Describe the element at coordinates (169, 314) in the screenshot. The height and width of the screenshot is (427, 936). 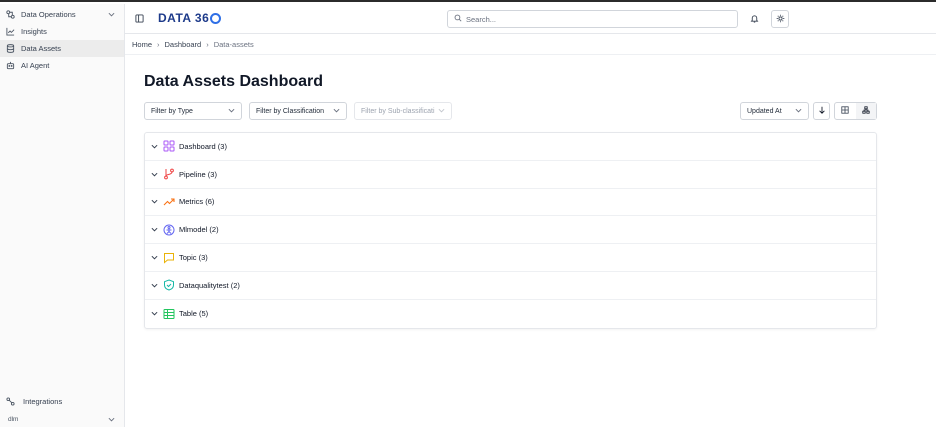
I see `table-icon` at that location.